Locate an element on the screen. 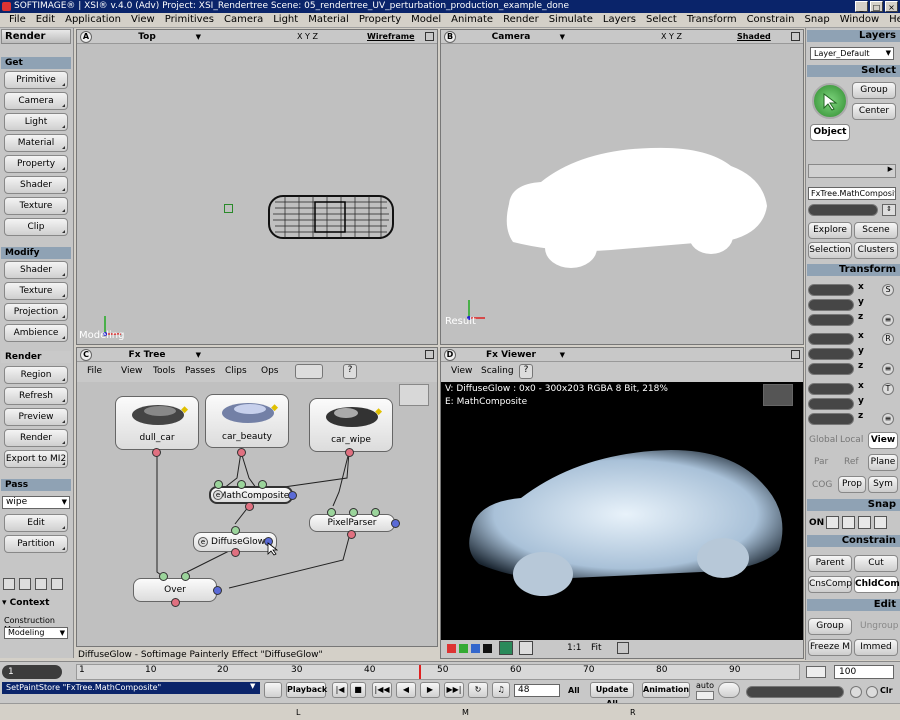 The width and height of the screenshot is (900, 720). key-lock-icon is located at coordinates (856, 692).